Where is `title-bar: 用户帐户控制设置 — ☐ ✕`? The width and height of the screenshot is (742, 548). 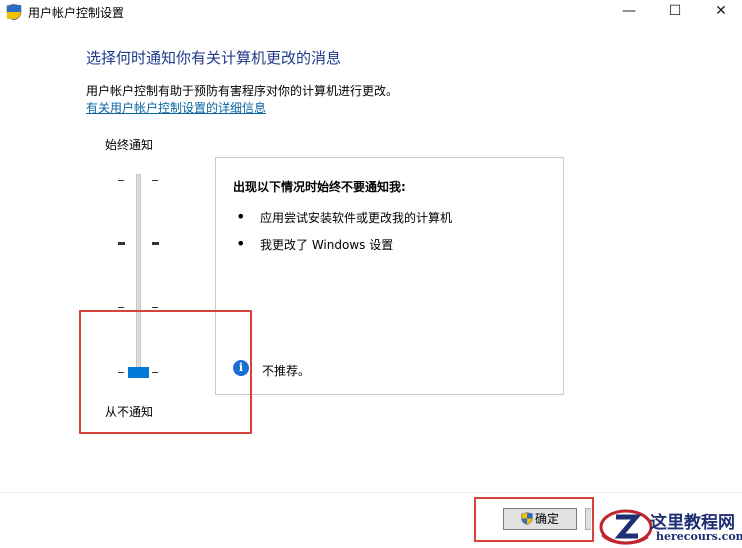
title-bar: 用户帐户控制设置 — ☐ ✕ is located at coordinates (371, 12).